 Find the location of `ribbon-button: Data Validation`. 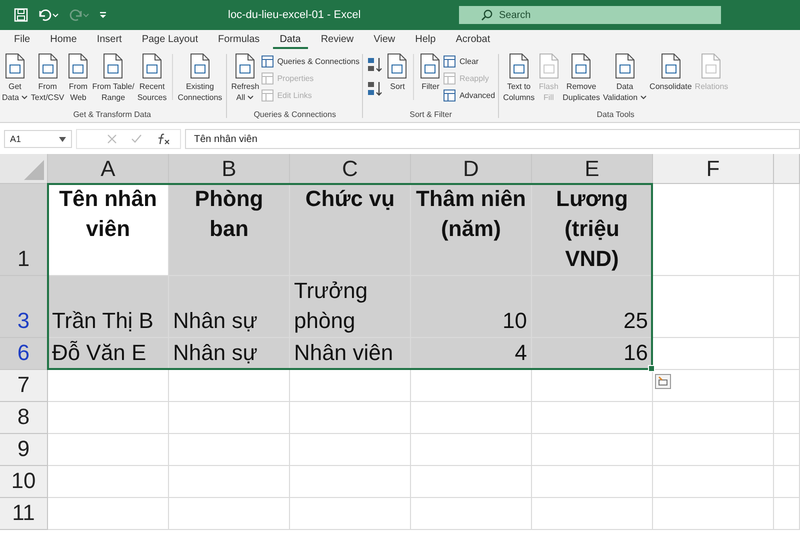

ribbon-button: Data Validation is located at coordinates (625, 78).